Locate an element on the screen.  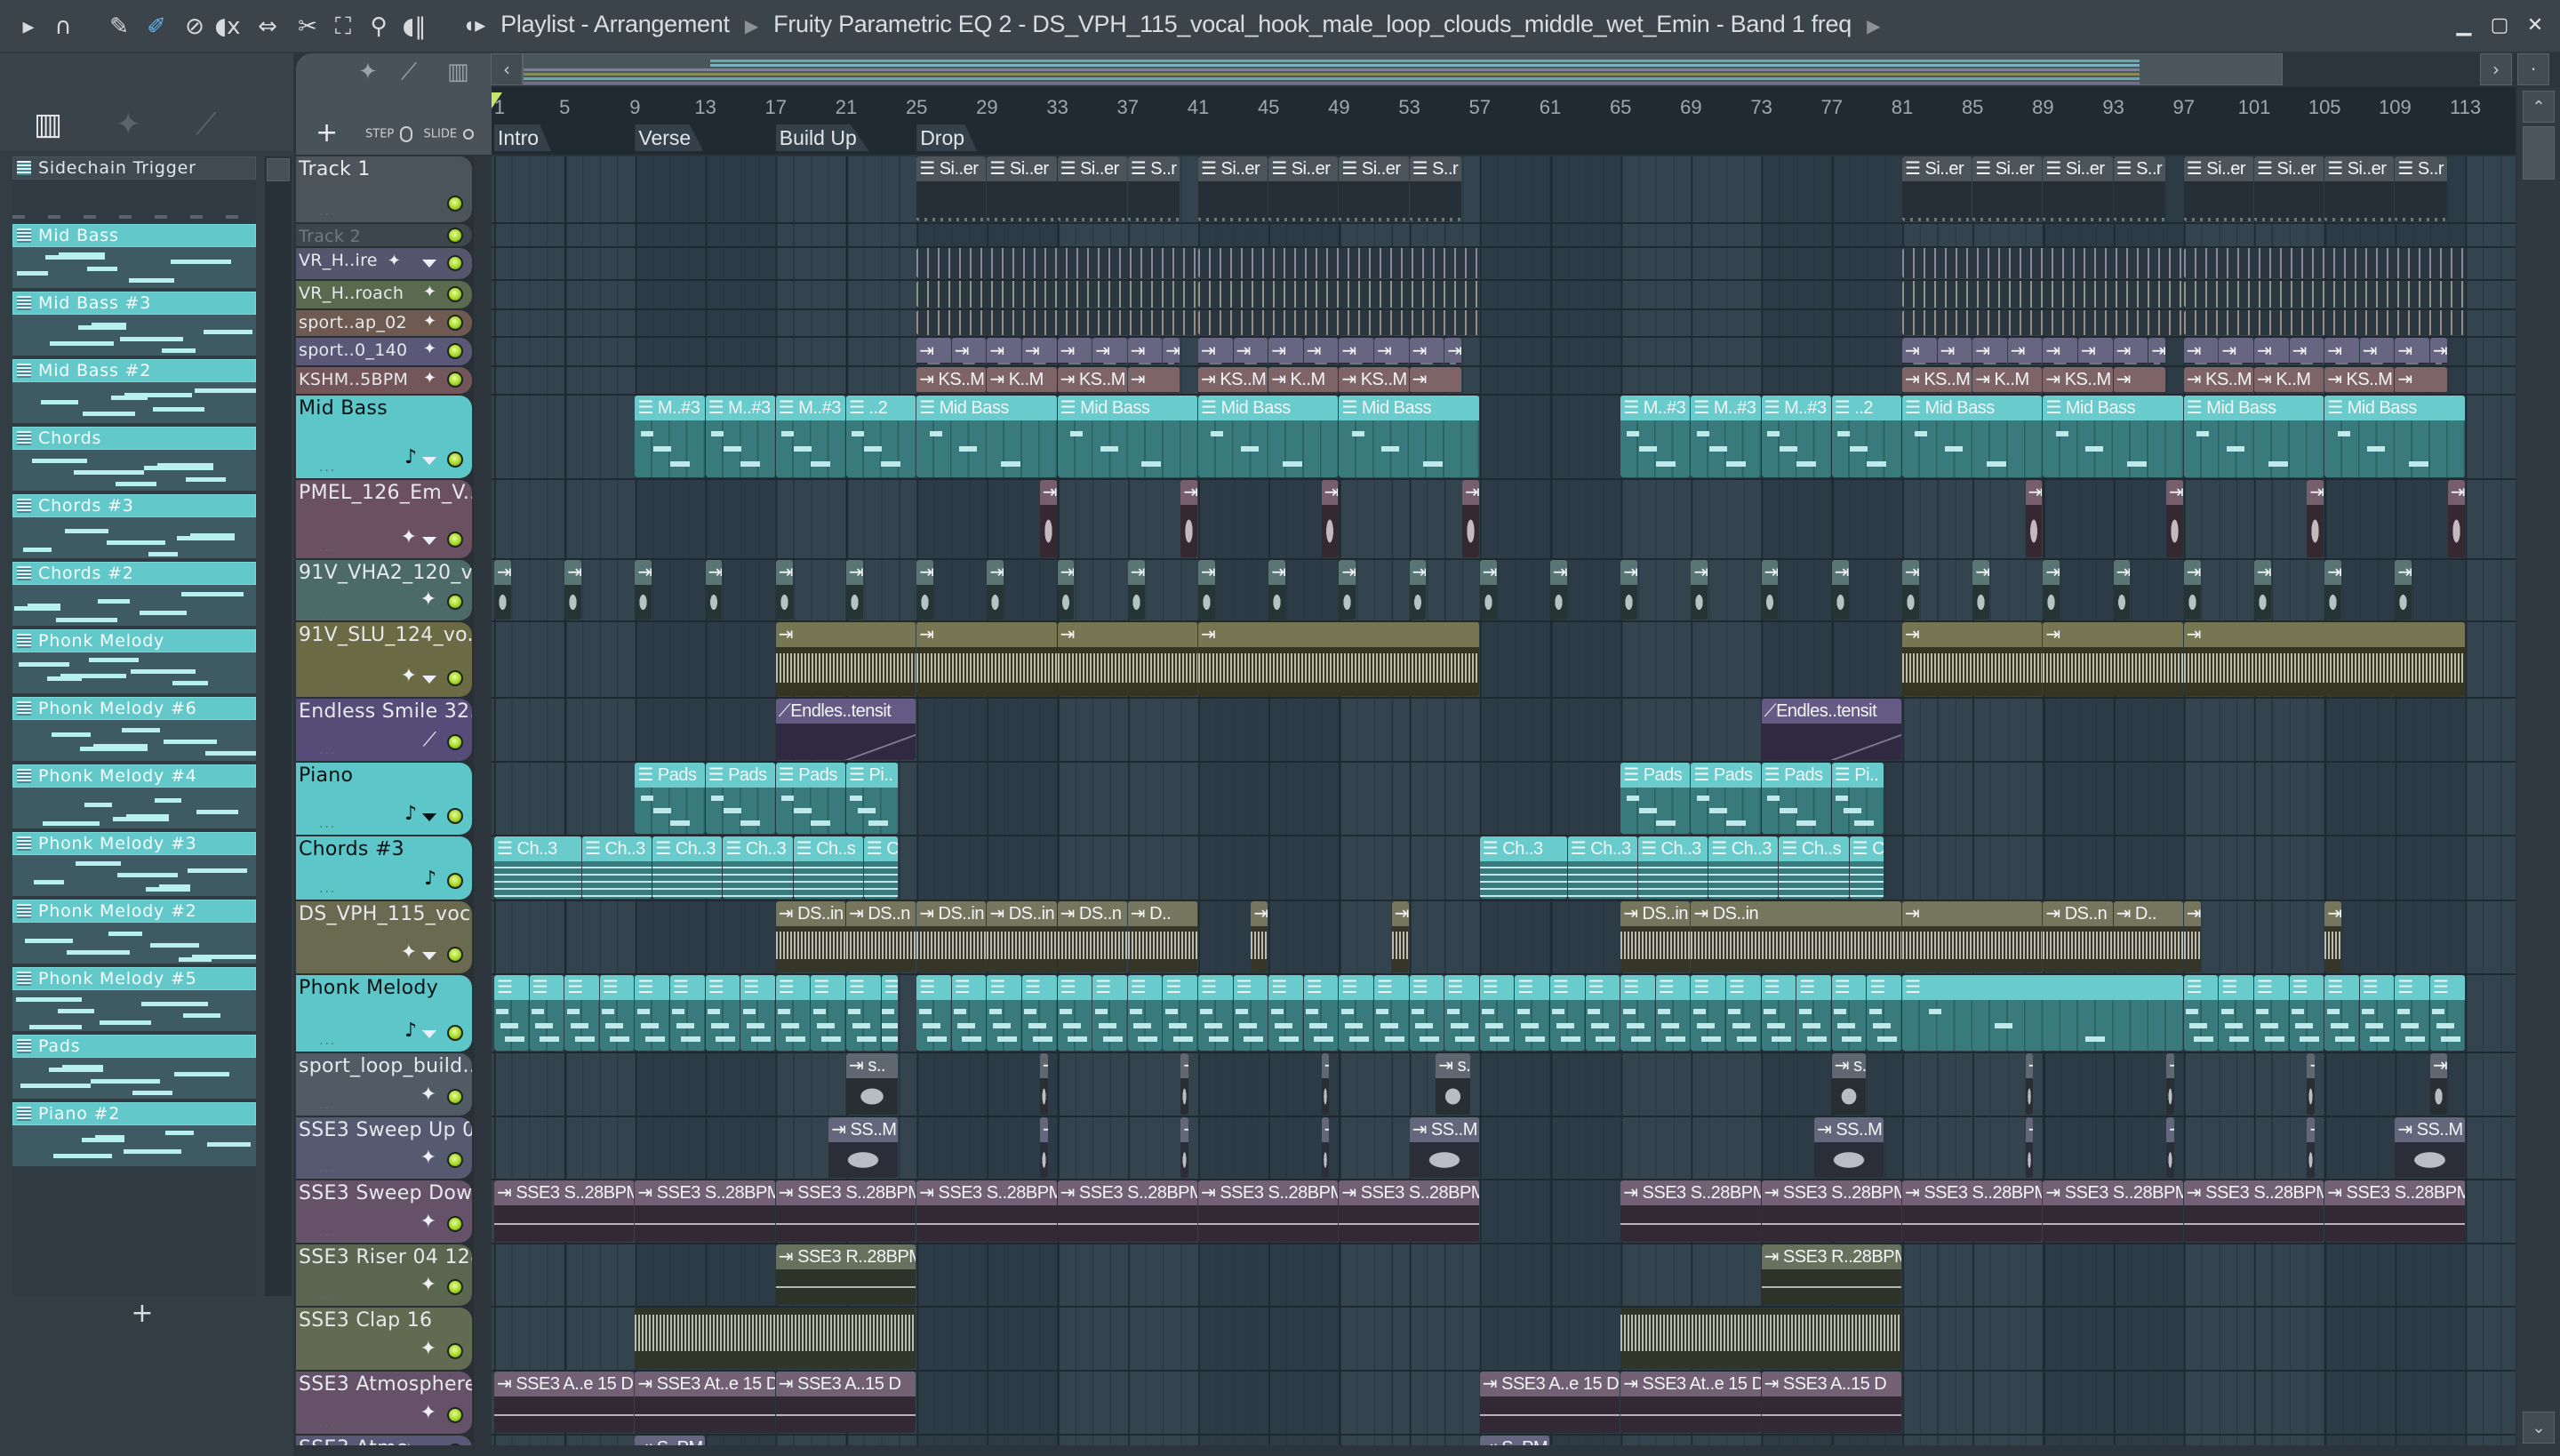
clip: ⇥ D.. is located at coordinates (1162, 936).